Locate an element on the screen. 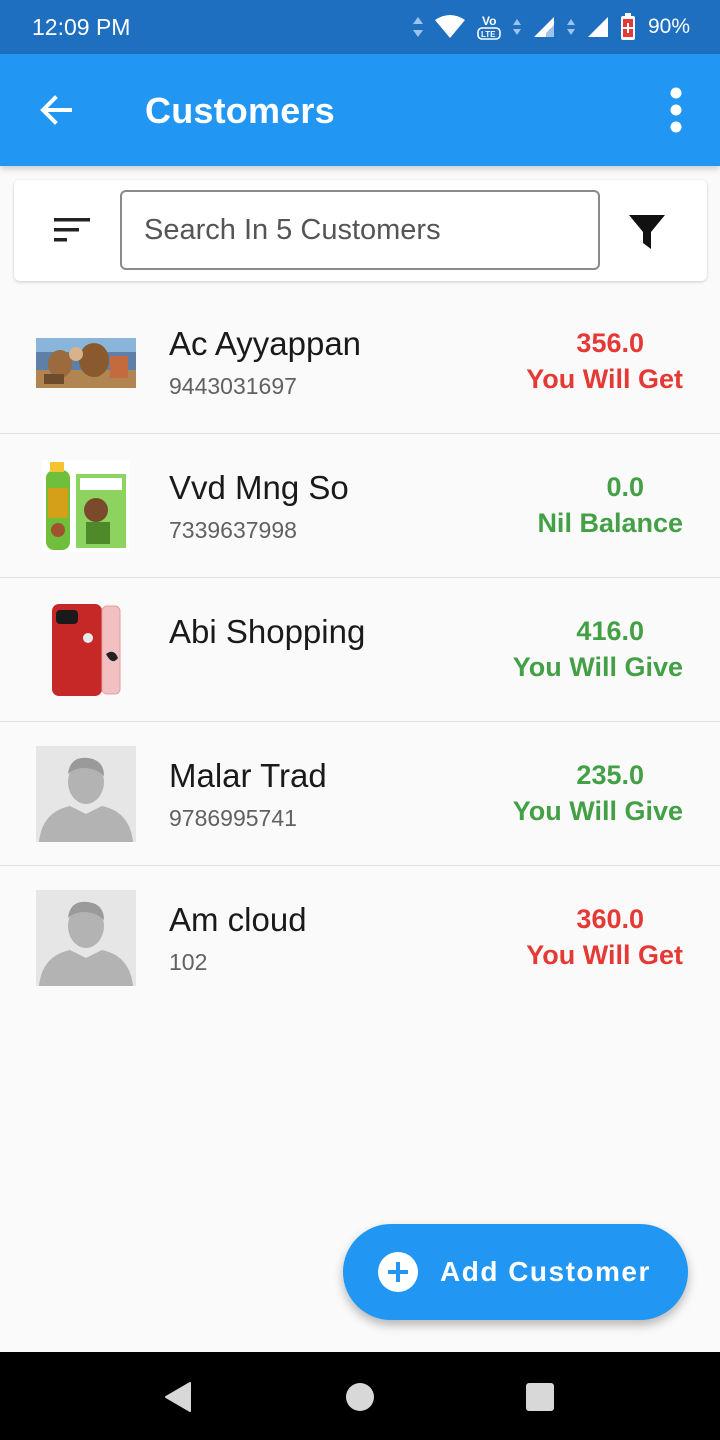 Image resolution: width=720 pixels, height=1440 pixels. system-nav-bar is located at coordinates (360, 1396).